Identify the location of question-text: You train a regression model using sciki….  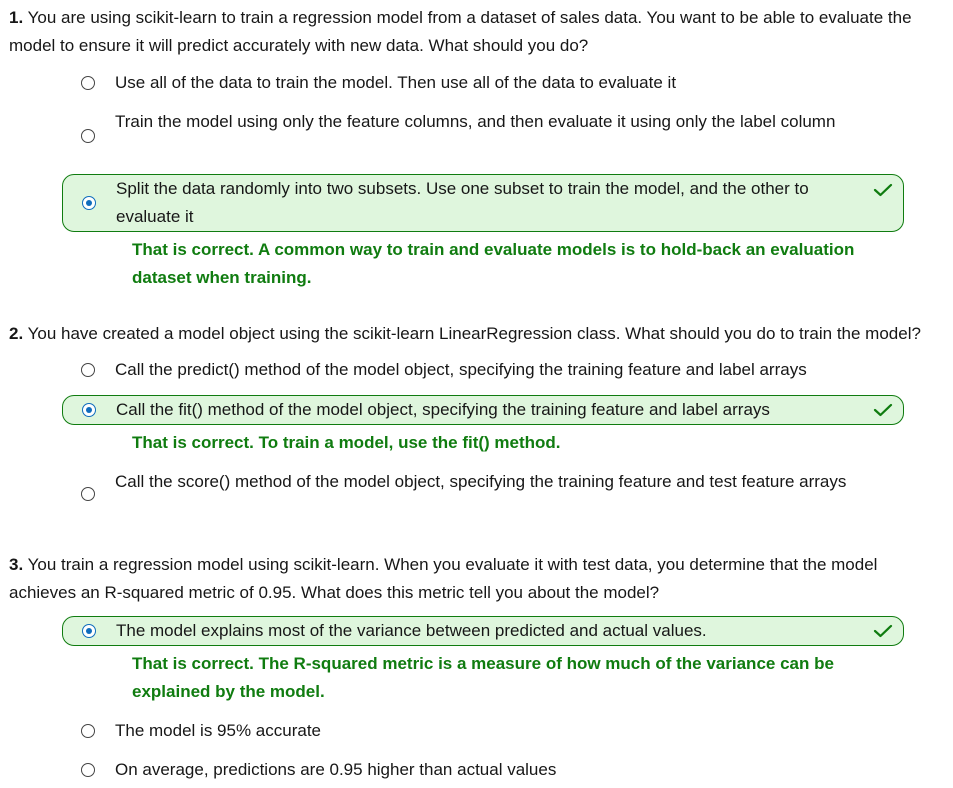
(443, 578).